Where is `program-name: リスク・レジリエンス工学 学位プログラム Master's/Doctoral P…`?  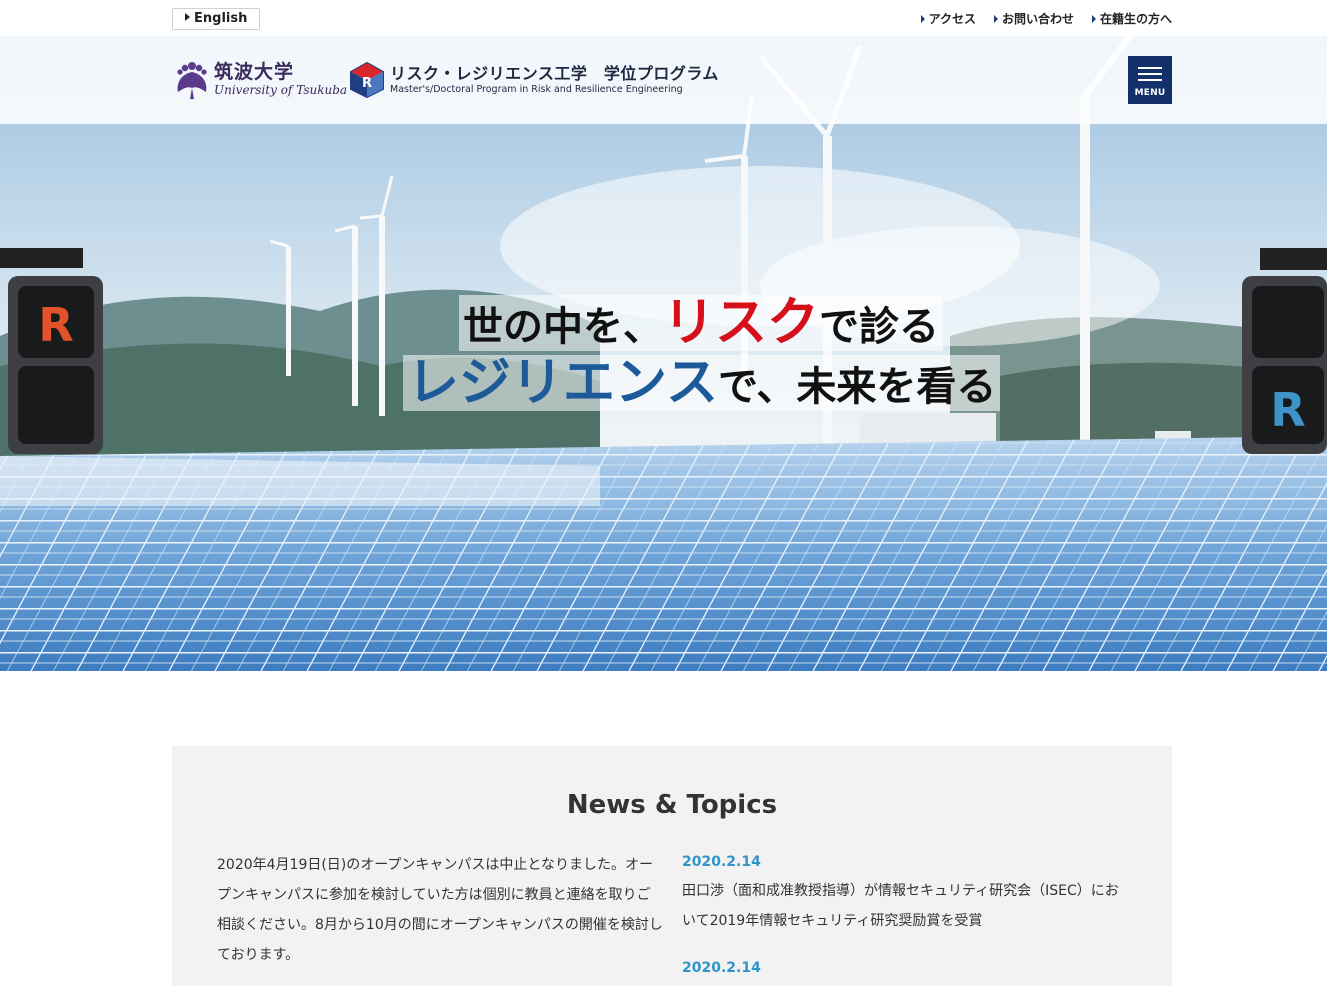 program-name: リスク・レジリエンス工学 学位プログラム Master's/Doctoral P… is located at coordinates (554, 80).